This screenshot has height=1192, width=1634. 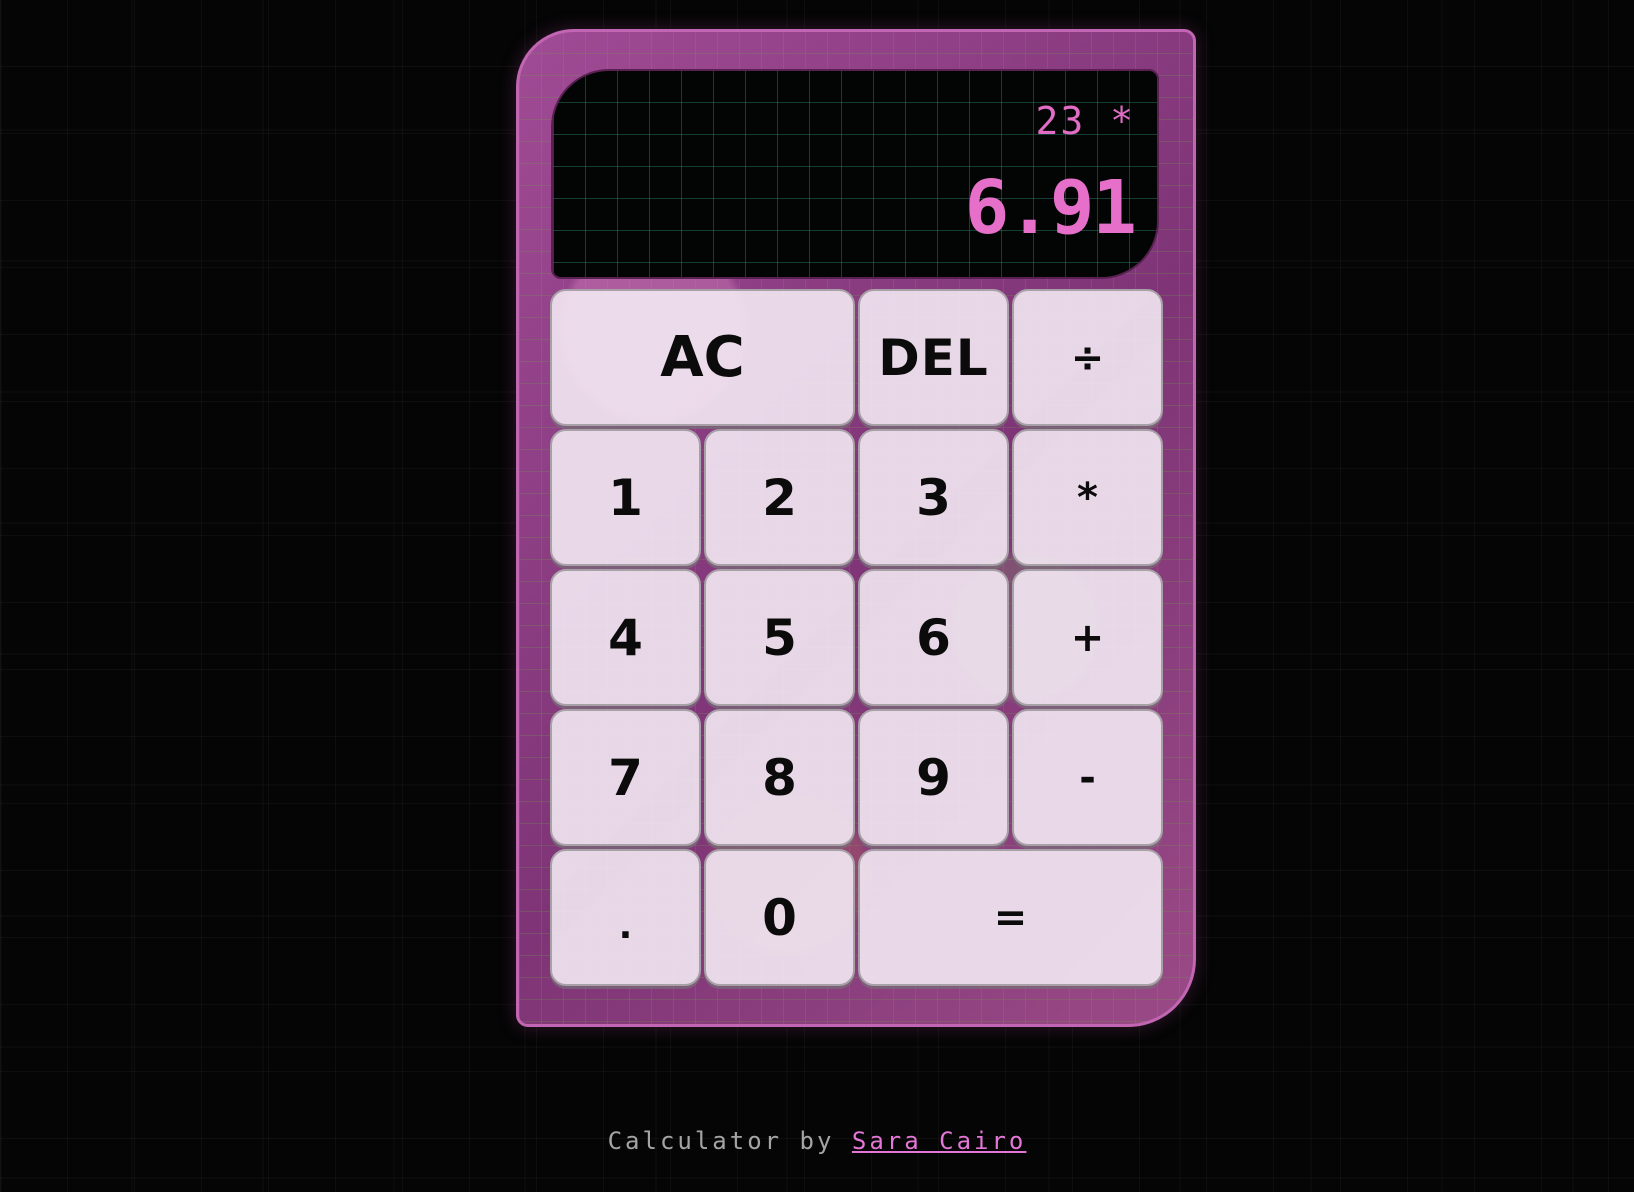 I want to click on subtract-button: -, so click(x=1087, y=777).